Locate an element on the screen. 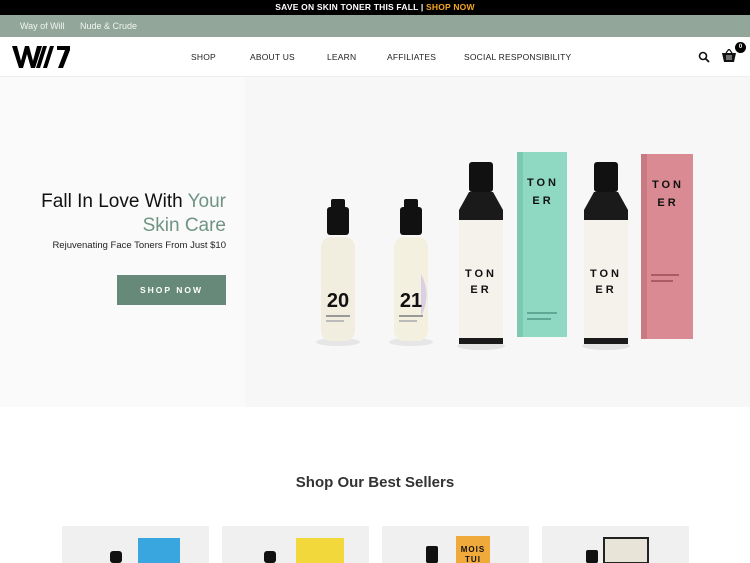 This screenshot has height=563, width=750. serum2-number-label: 21 is located at coordinates (411, 301).